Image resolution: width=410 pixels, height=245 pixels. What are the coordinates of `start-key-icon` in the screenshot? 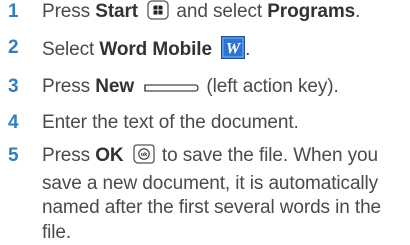 It's located at (158, 14).